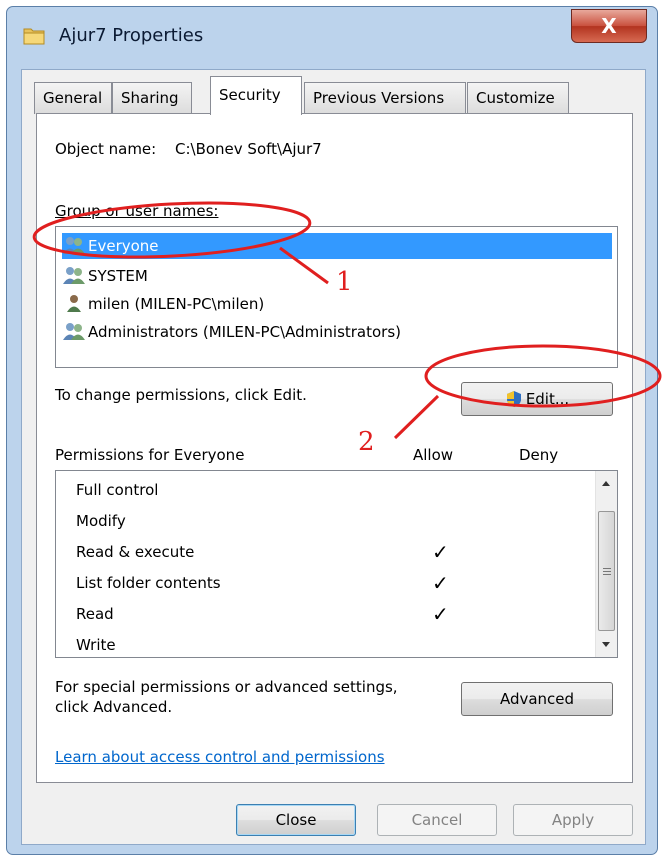 Image resolution: width=664 pixels, height=861 pixels. Describe the element at coordinates (440, 614) in the screenshot. I see `read-allow-check: ✓` at that location.